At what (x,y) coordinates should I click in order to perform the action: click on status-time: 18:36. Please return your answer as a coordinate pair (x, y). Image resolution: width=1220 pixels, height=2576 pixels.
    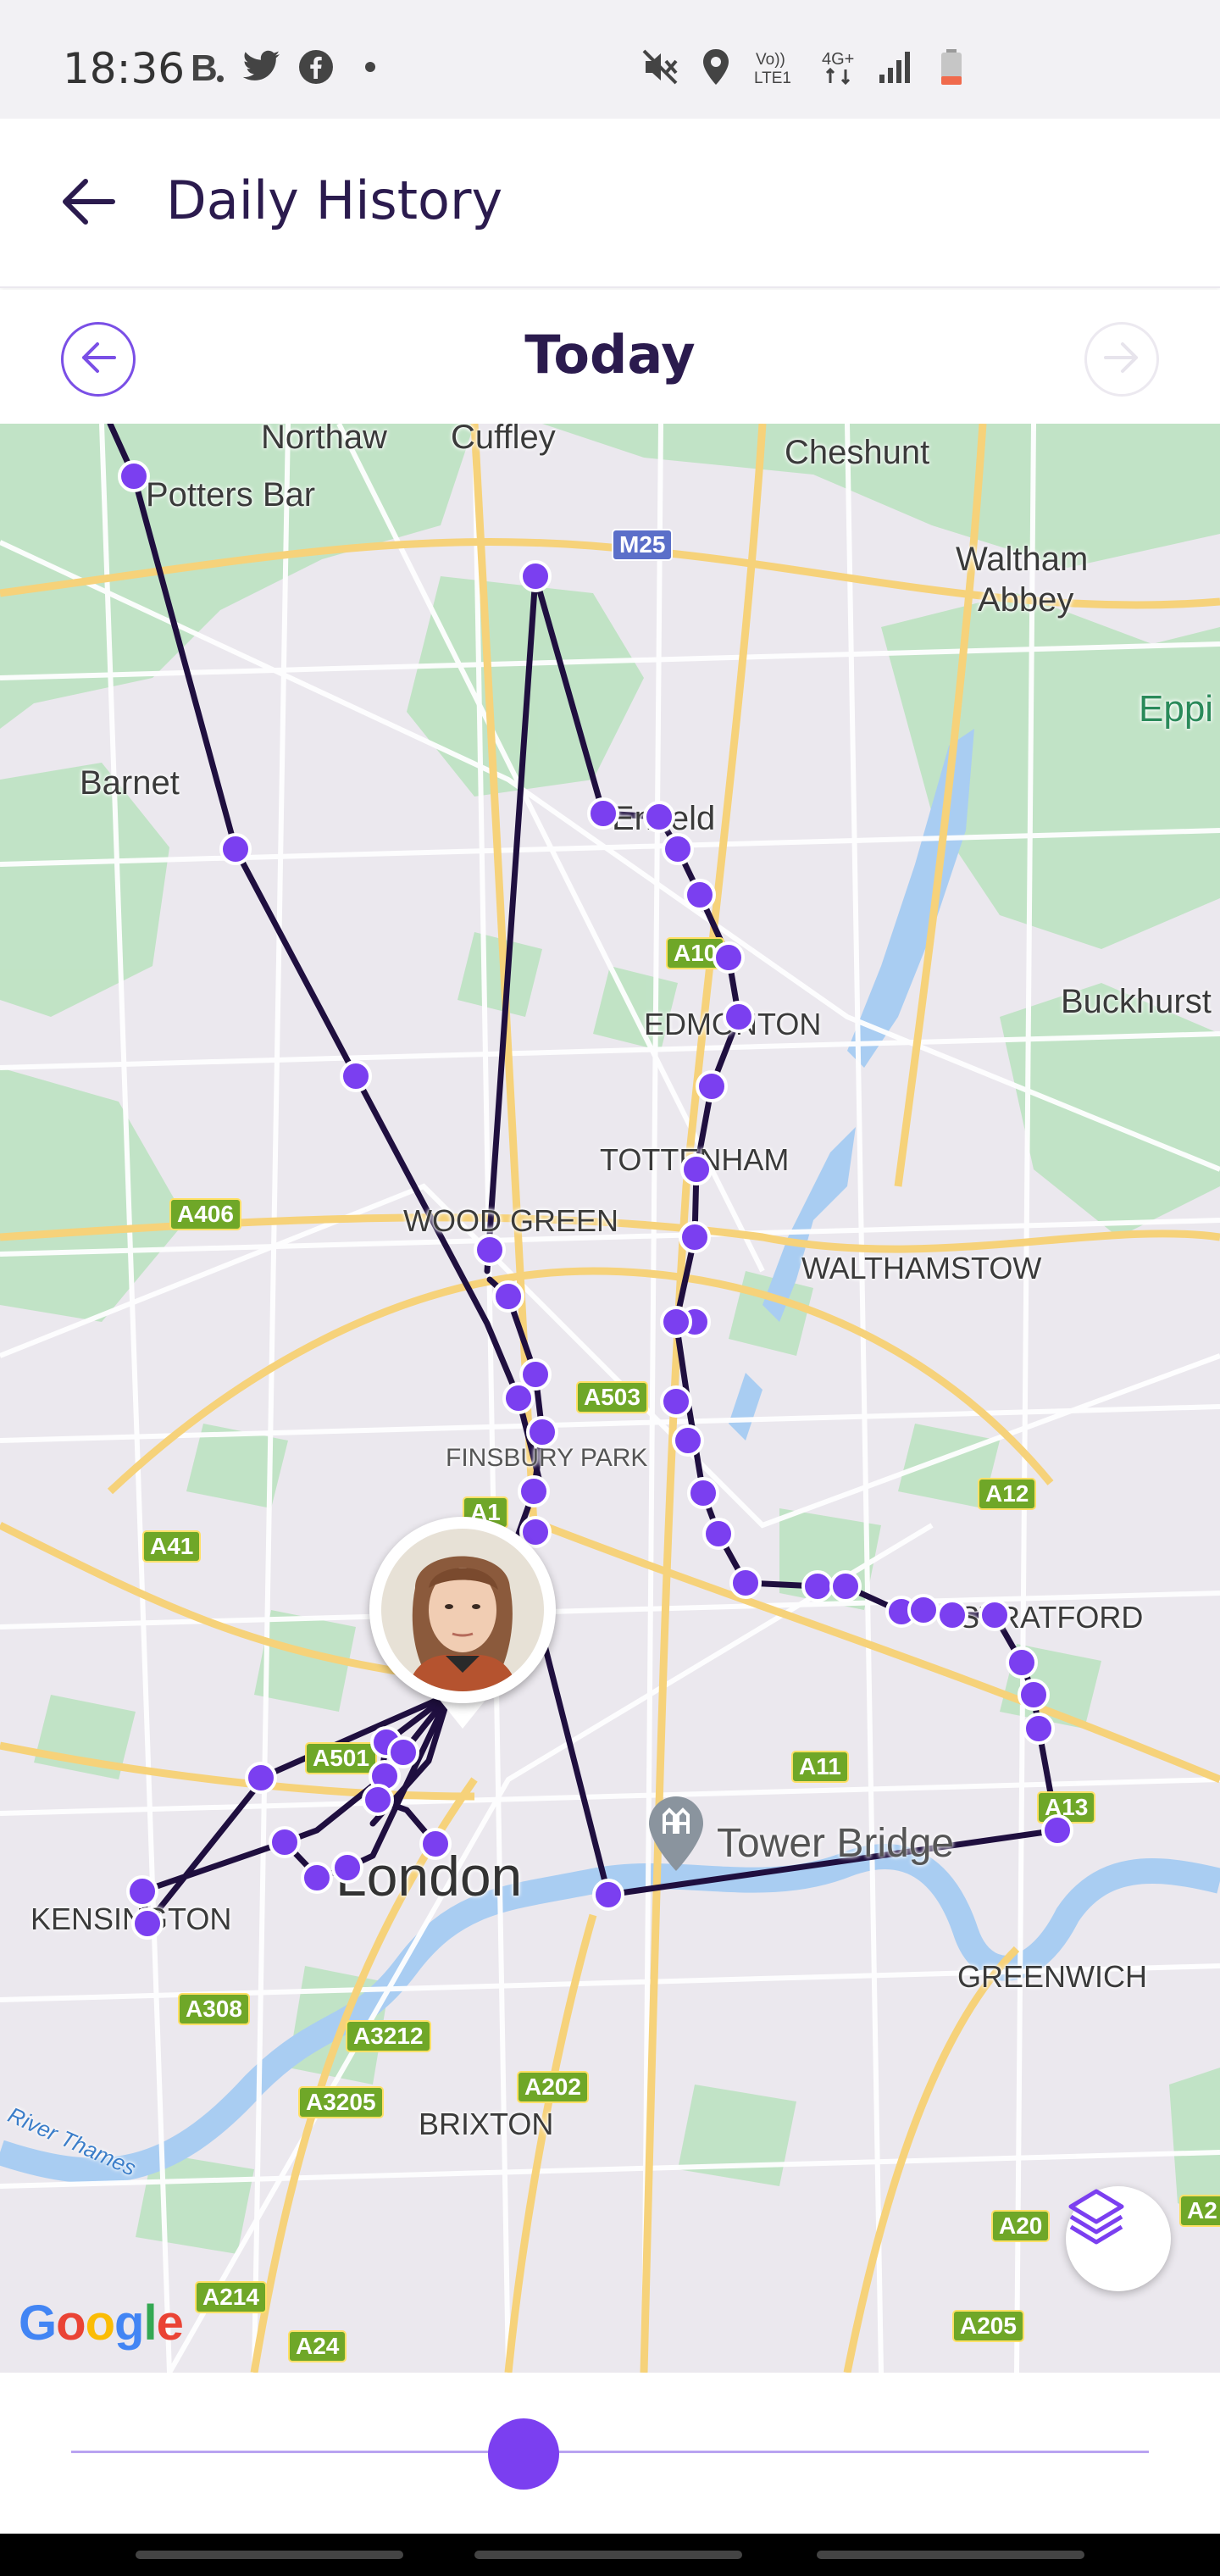
    Looking at the image, I should click on (124, 68).